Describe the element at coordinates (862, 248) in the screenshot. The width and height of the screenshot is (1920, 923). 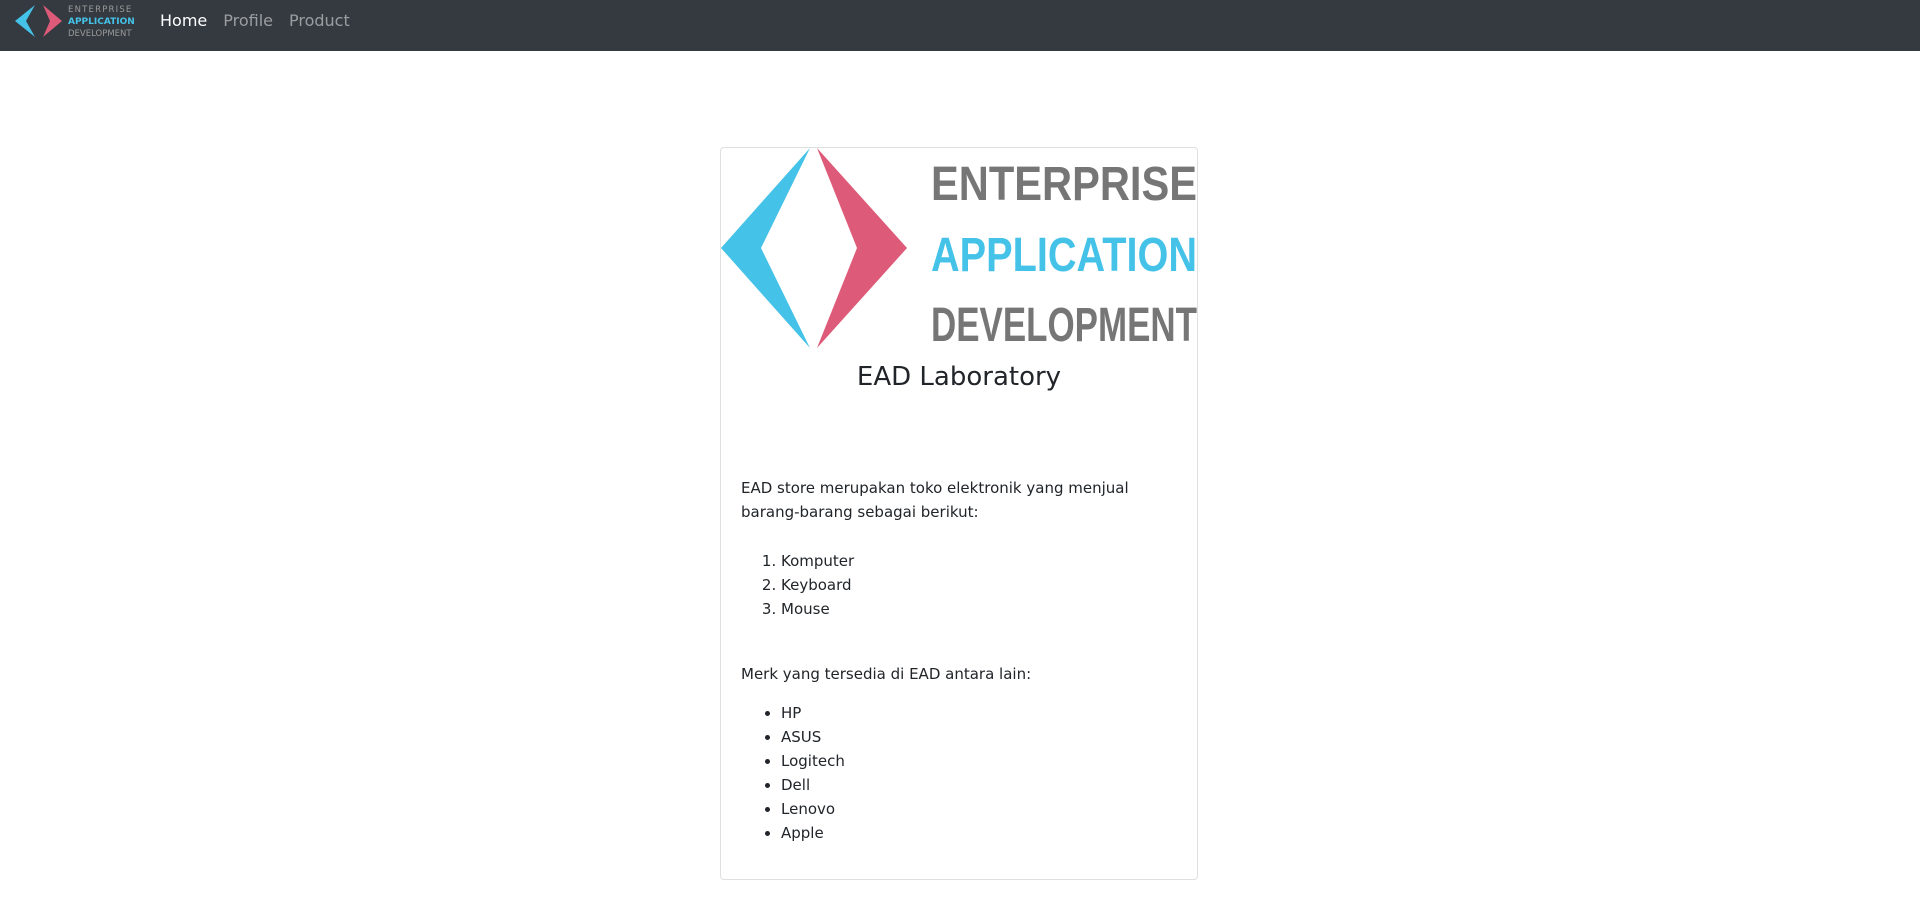
I see `banner-pink-chevron` at that location.